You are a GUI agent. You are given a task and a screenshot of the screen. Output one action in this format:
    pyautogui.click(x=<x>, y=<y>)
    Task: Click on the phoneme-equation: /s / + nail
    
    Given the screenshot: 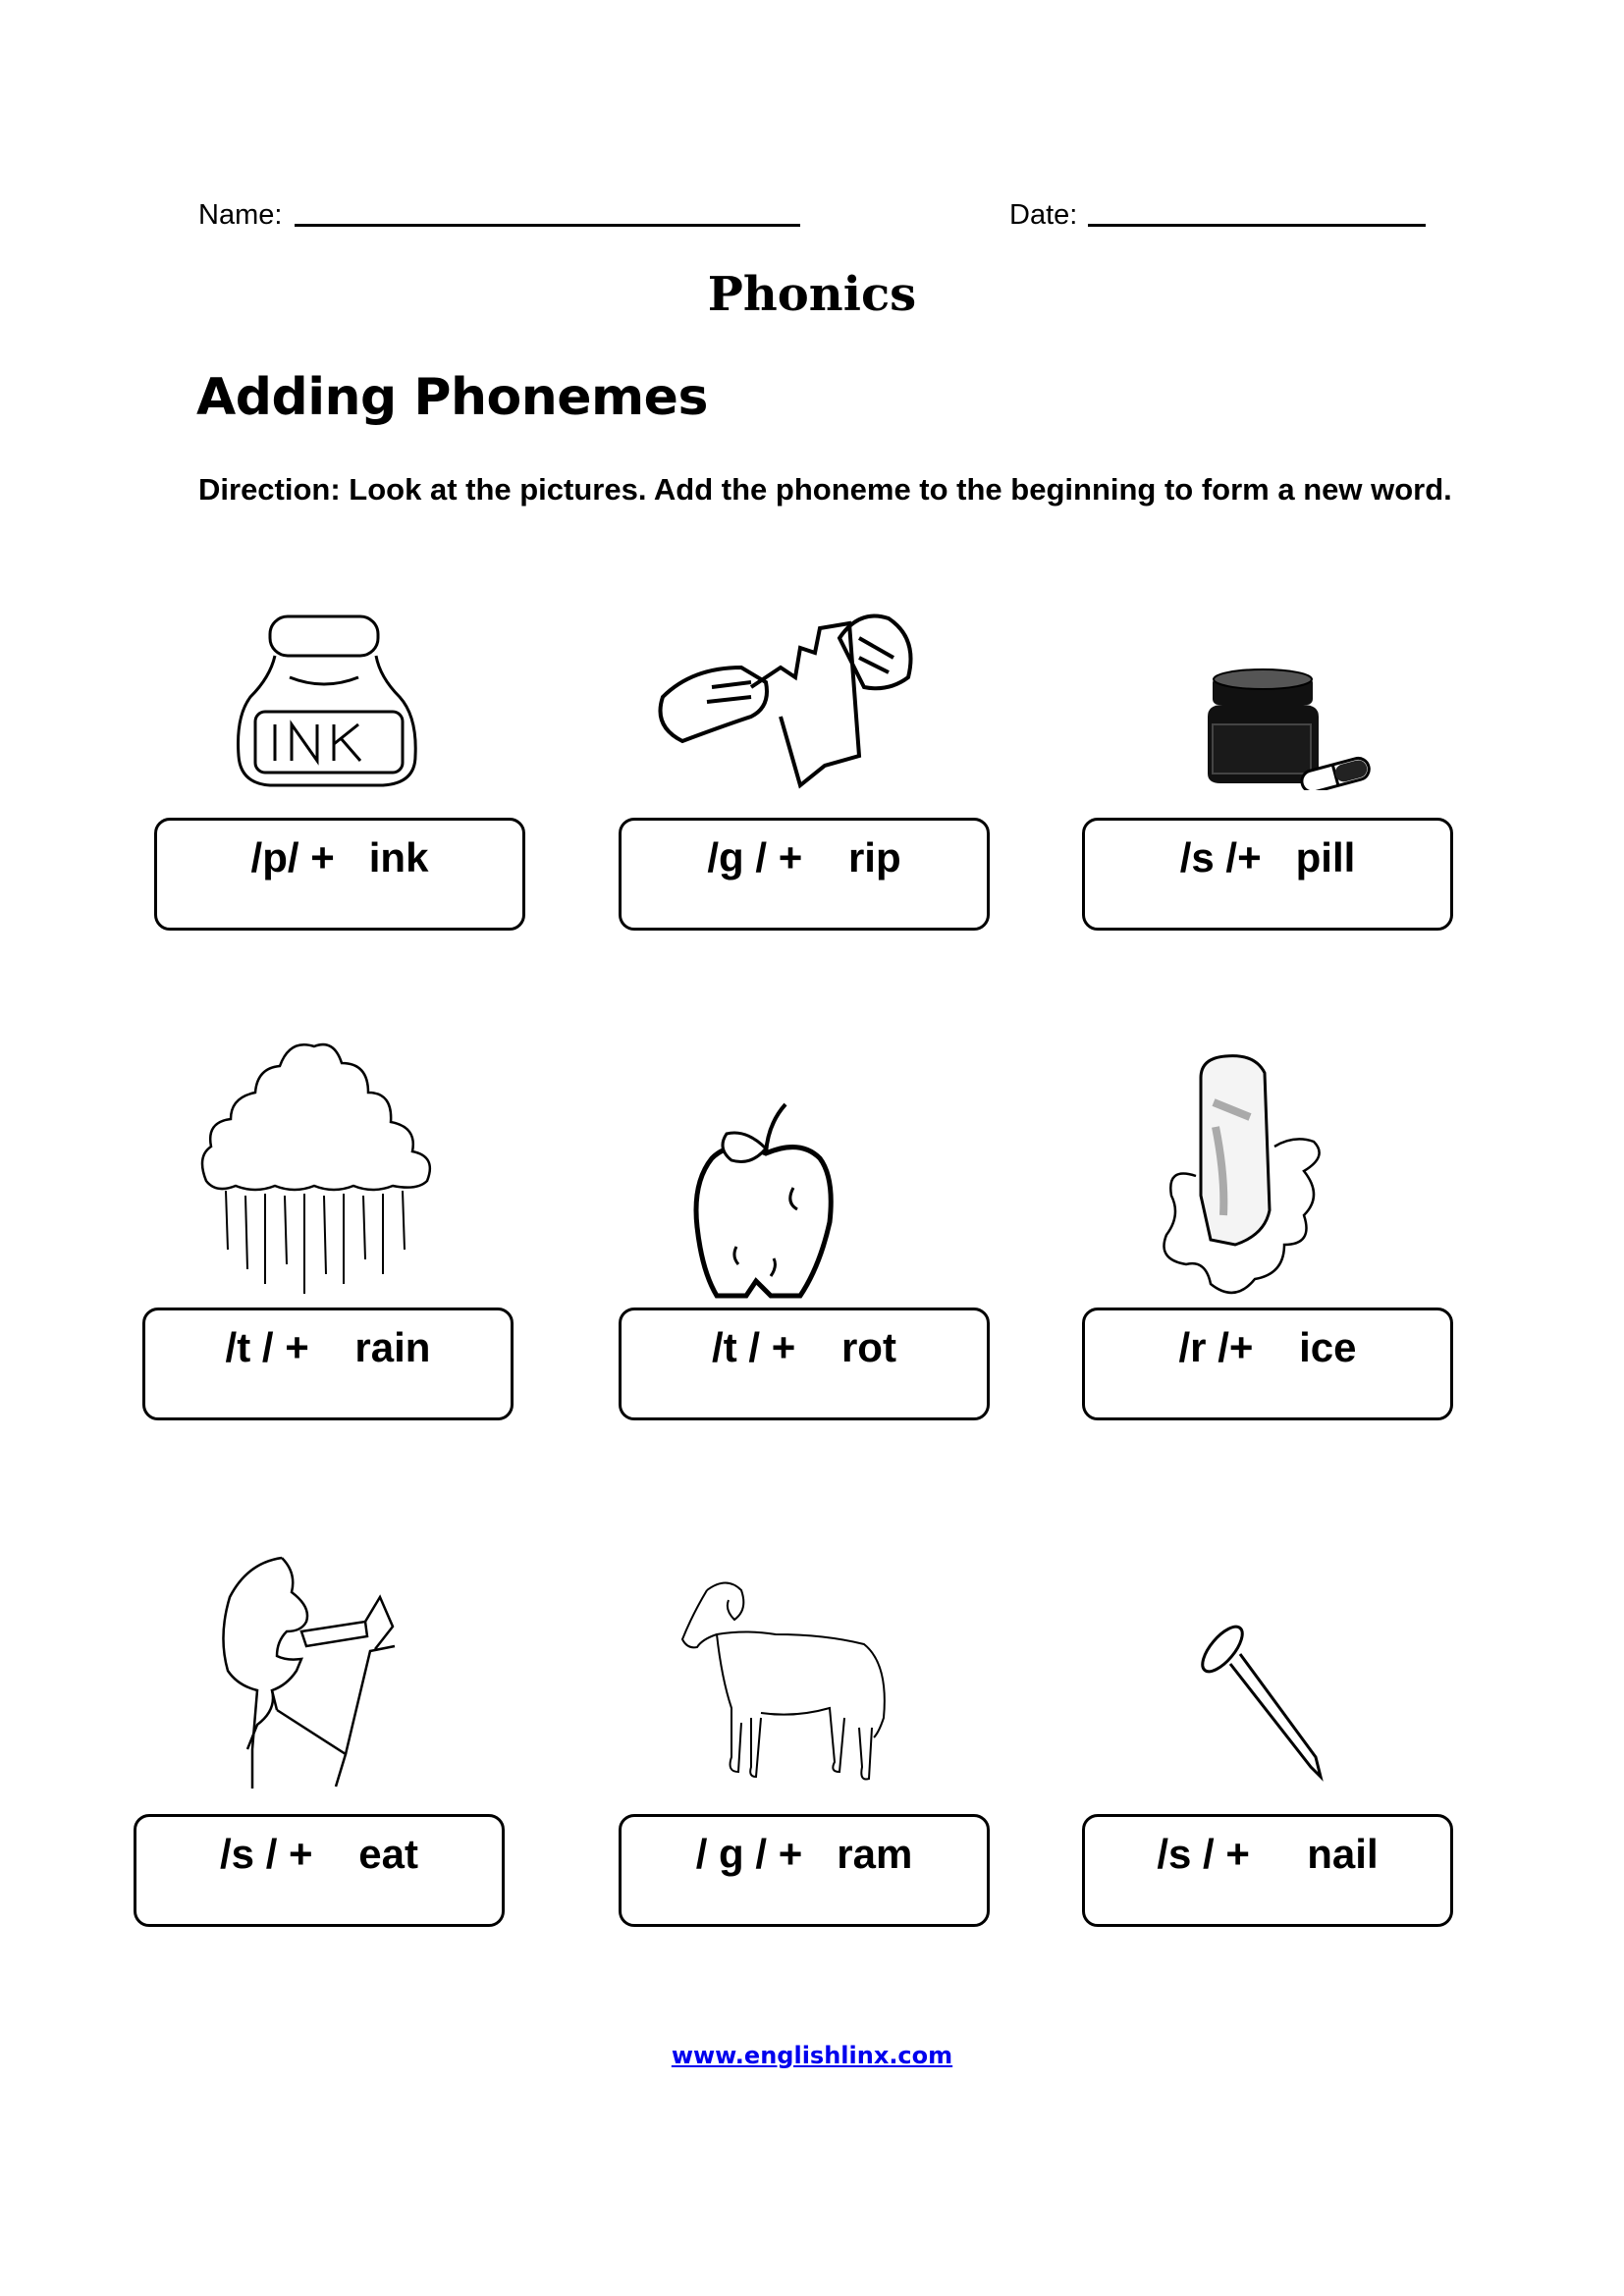 What is the action you would take?
    pyautogui.click(x=1267, y=1855)
    